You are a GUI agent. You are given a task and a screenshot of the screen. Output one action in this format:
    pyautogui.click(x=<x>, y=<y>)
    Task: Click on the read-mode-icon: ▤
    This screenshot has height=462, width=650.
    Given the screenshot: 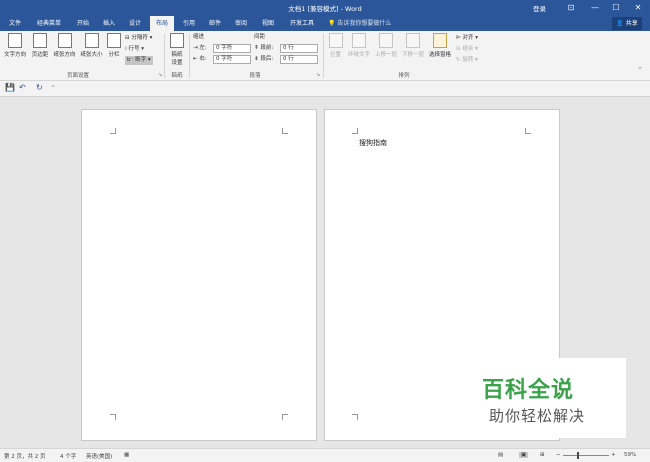 What is the action you would take?
    pyautogui.click(x=500, y=455)
    